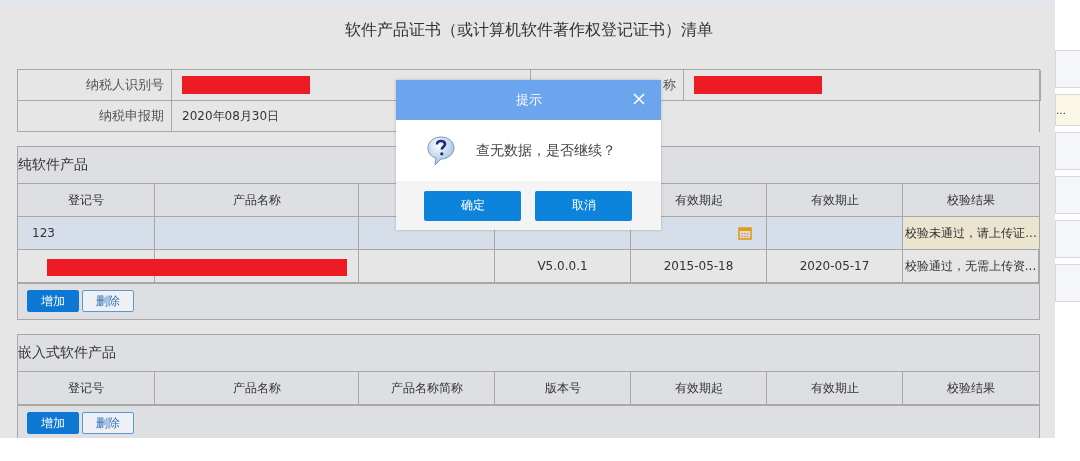 This screenshot has width=1080, height=461. What do you see at coordinates (43, 233) in the screenshot?
I see `table-cell: 123` at bounding box center [43, 233].